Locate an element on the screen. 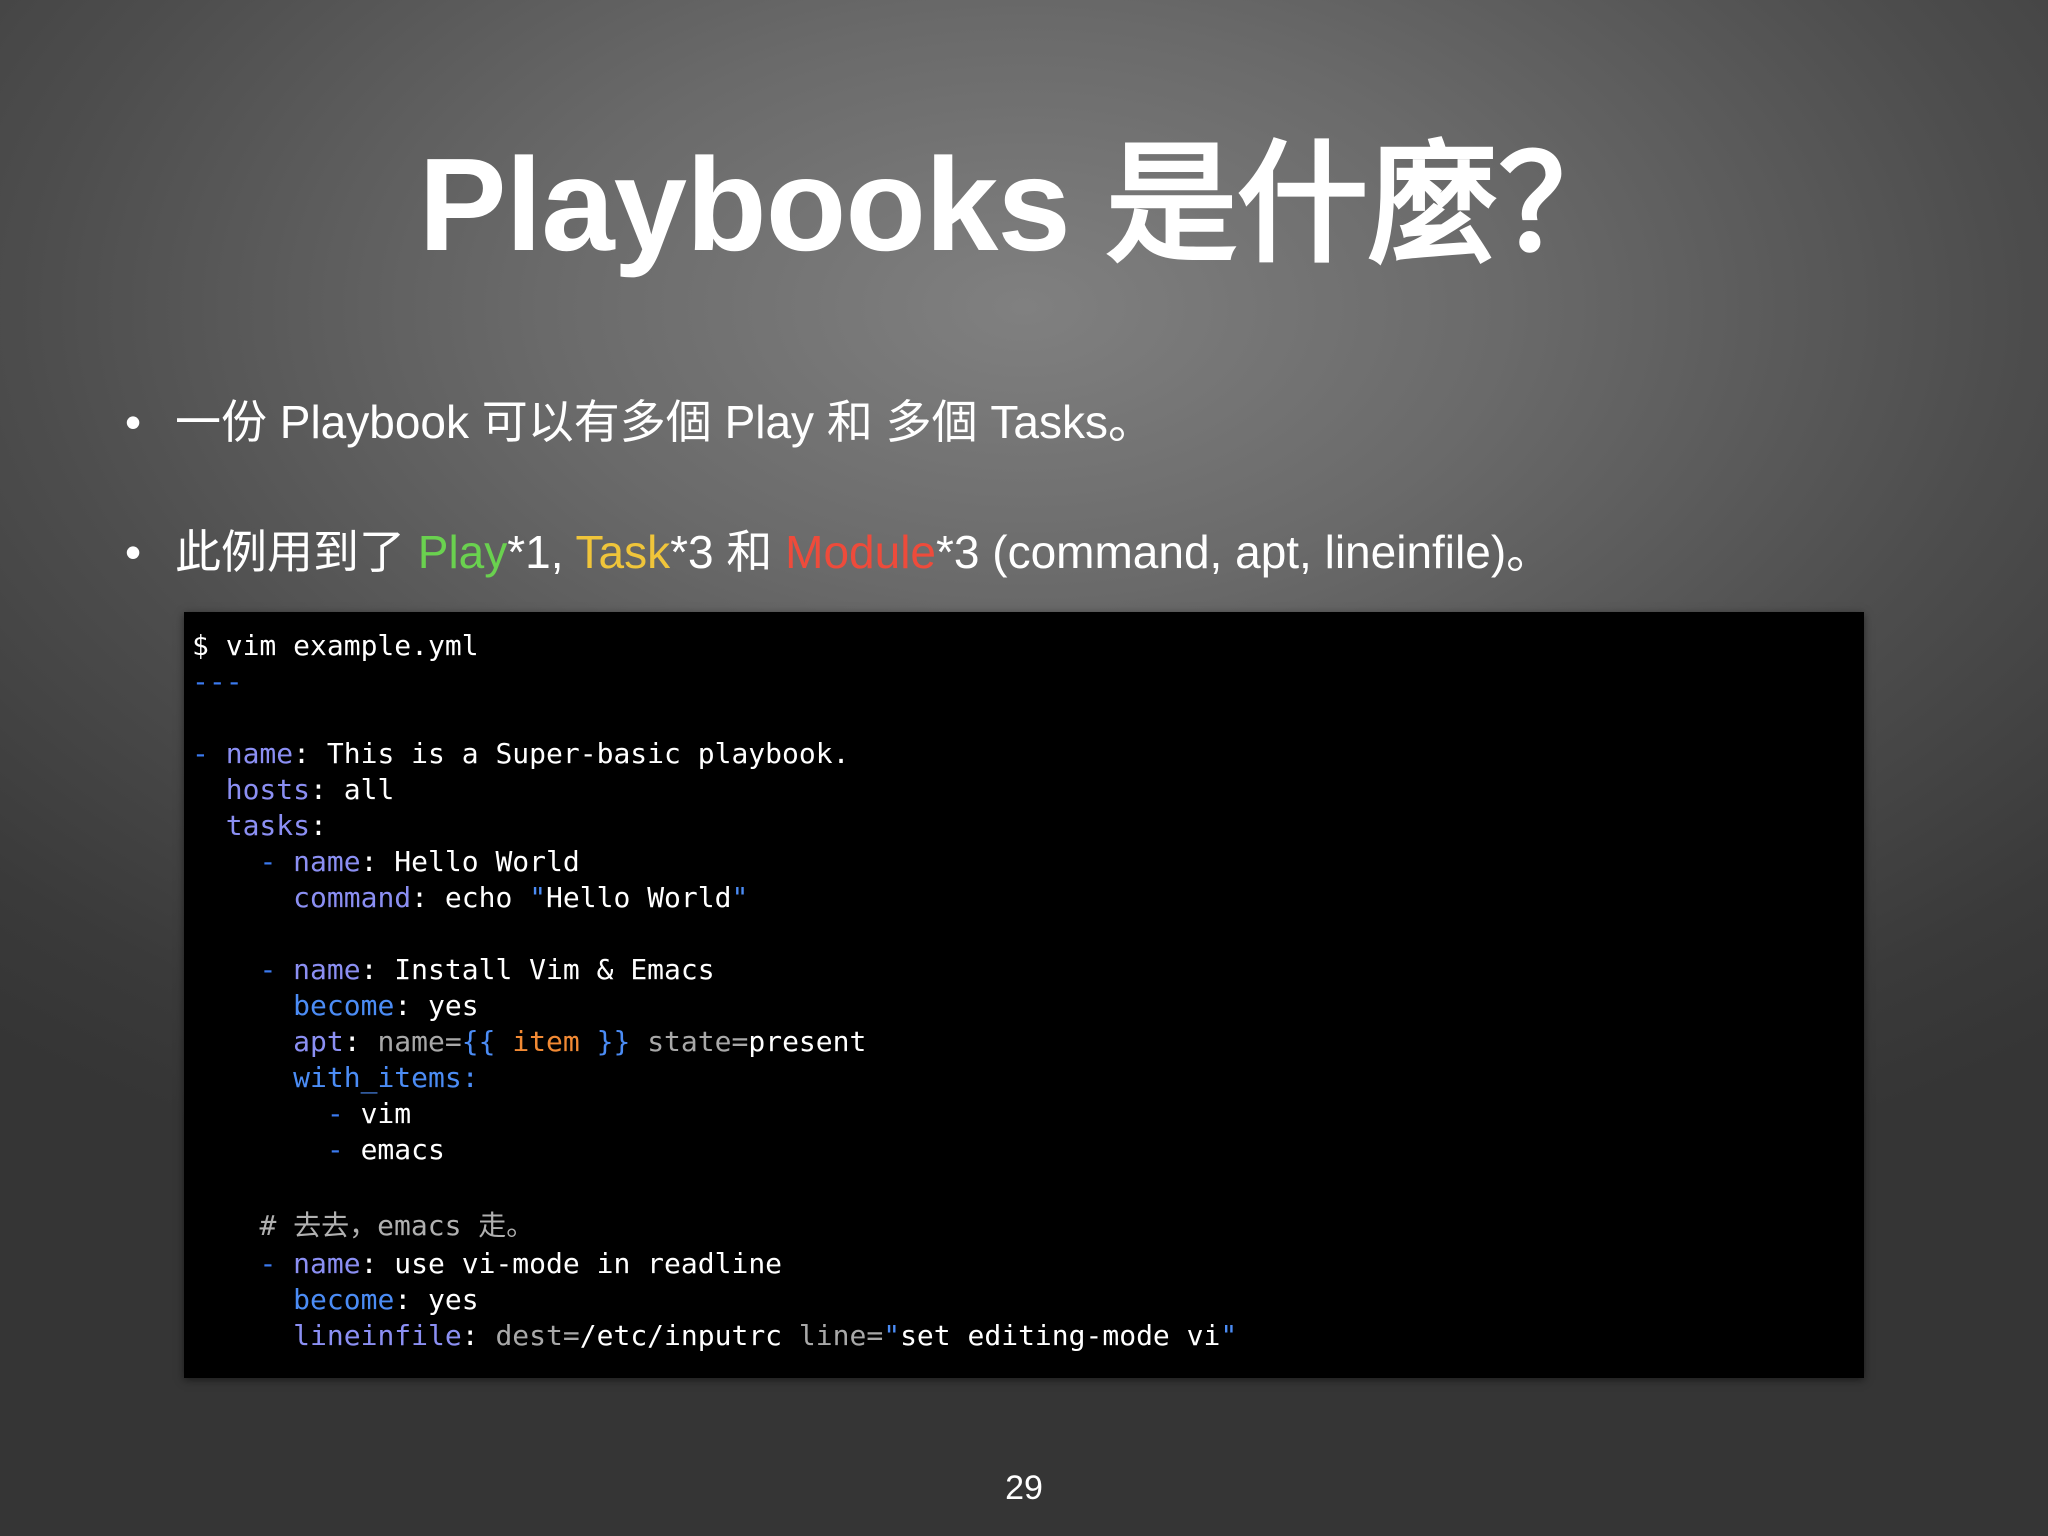 The height and width of the screenshot is (1536, 2048). code-line-comment: # 去去，emacs 走。 is located at coordinates (363, 1226).